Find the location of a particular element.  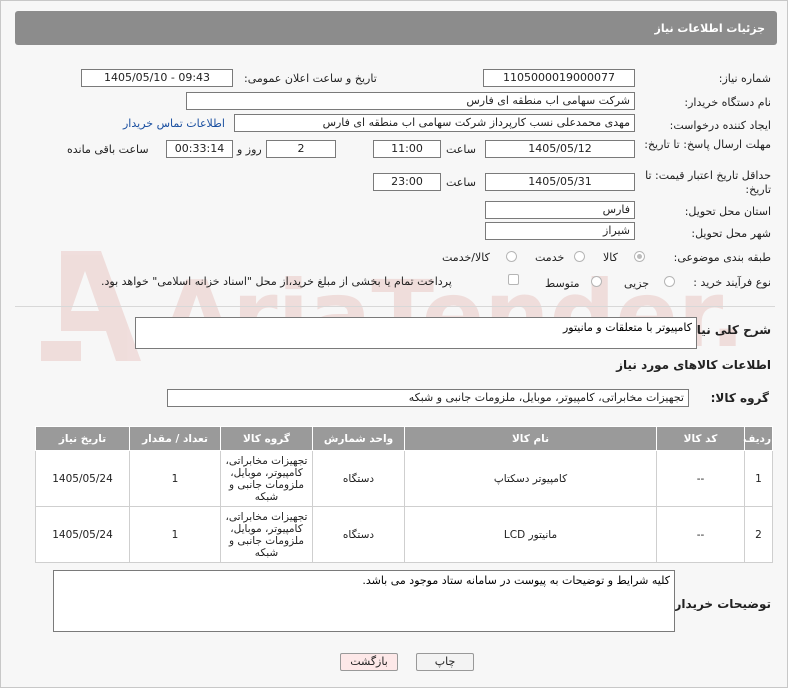

general-desc-label: شرح کلی نیاز: is located at coordinates (728, 330).